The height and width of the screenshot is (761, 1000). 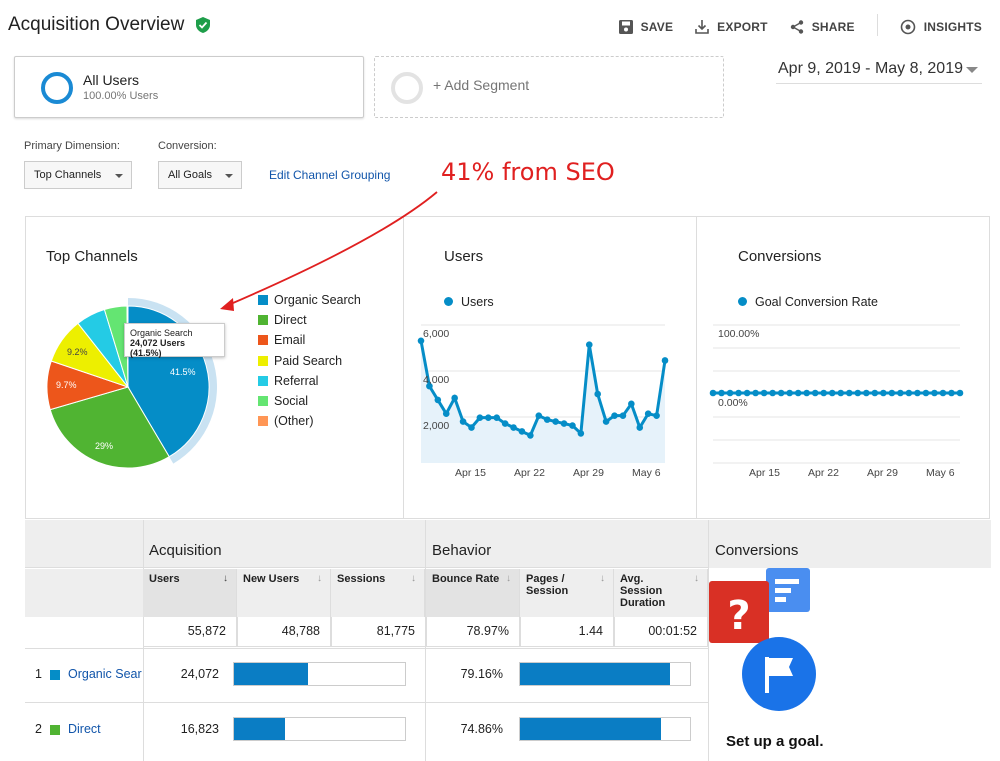 What do you see at coordinates (309, 320) in the screenshot?
I see `legend-item-direct: Direct` at bounding box center [309, 320].